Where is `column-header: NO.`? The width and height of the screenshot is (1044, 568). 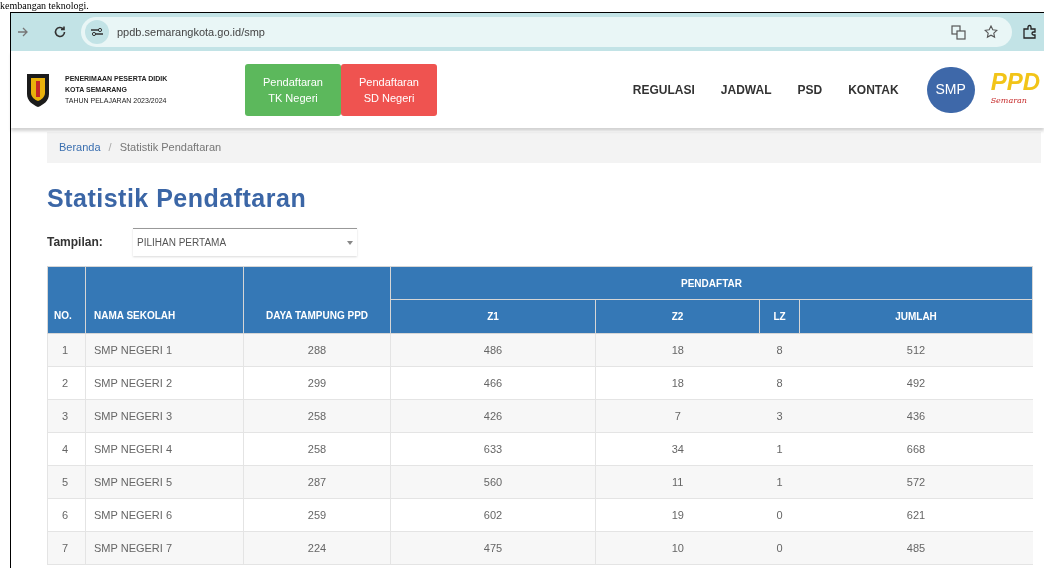 column-header: NO. is located at coordinates (66, 300).